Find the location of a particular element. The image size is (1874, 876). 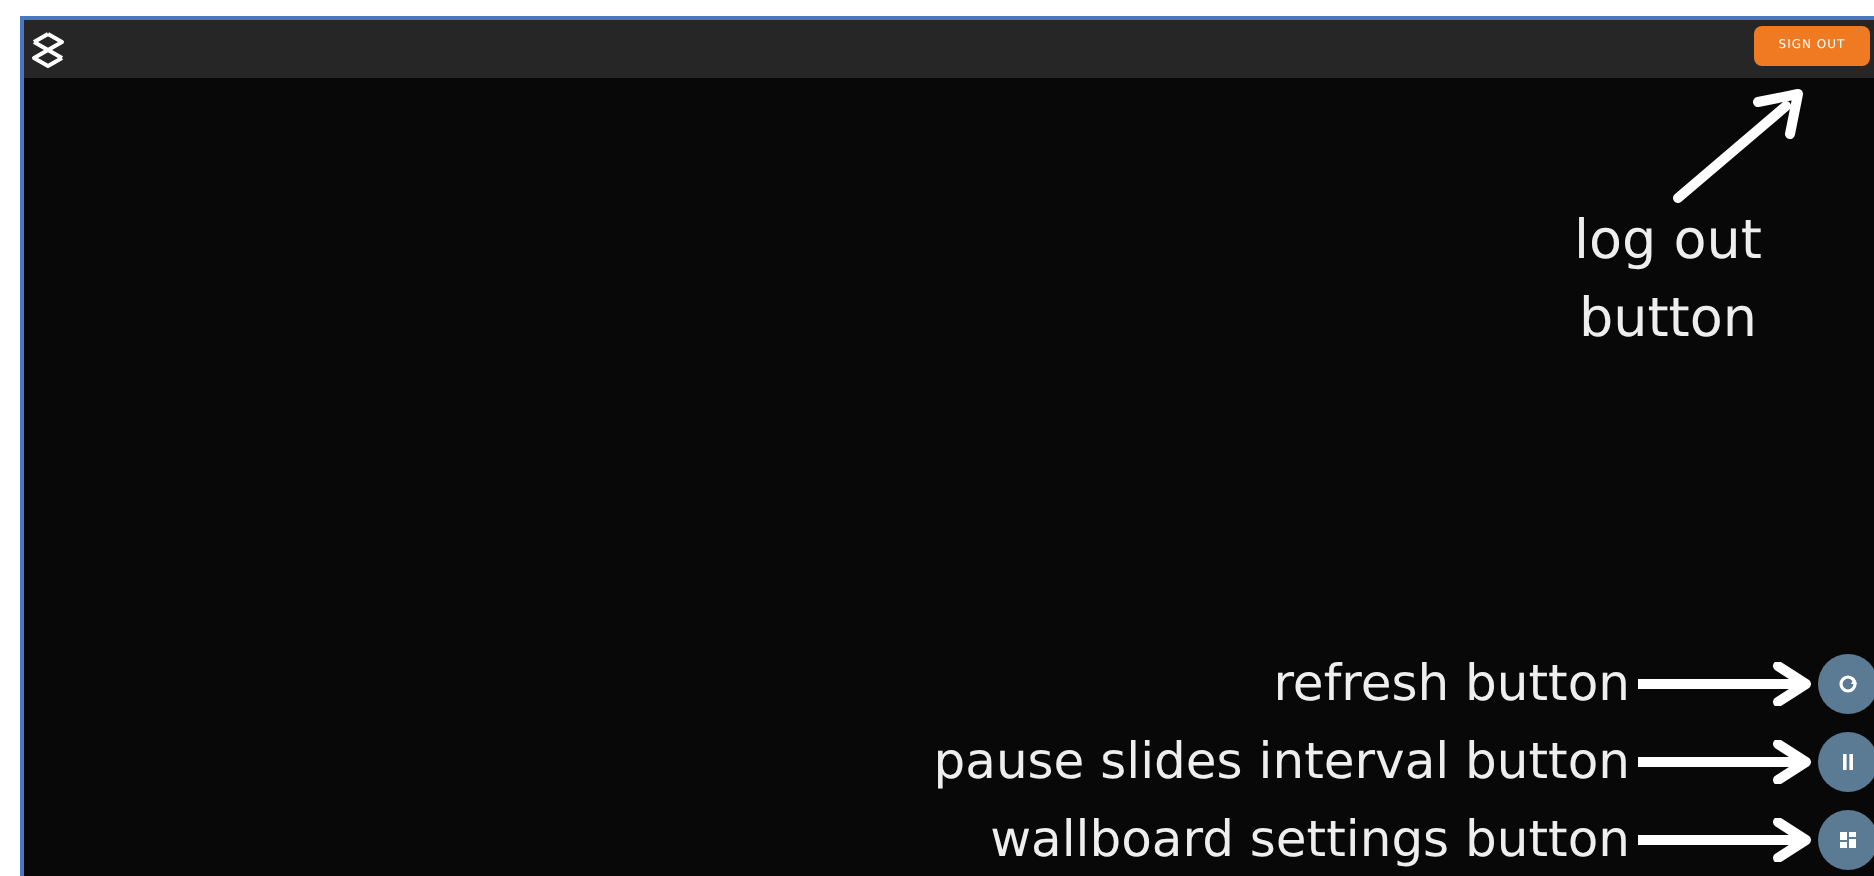

settings-button is located at coordinates (1846, 839).